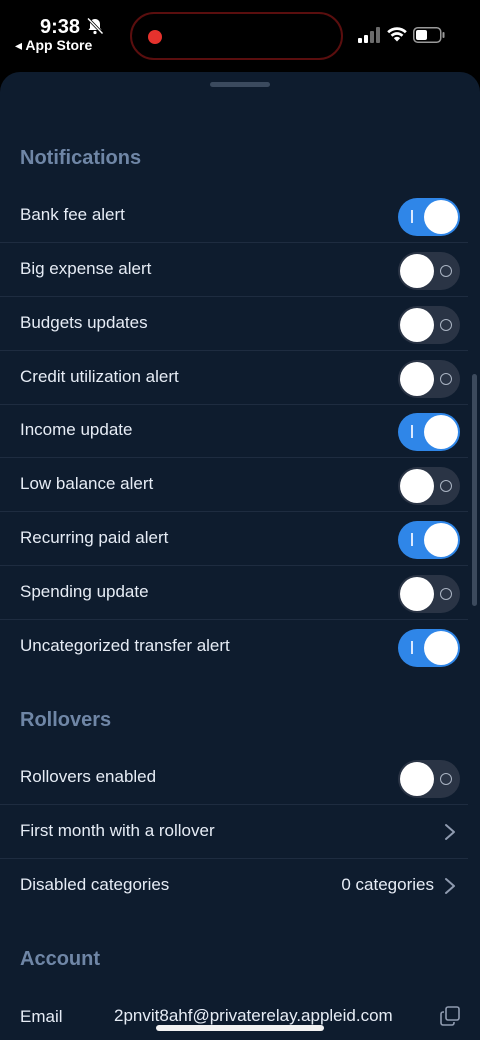  What do you see at coordinates (60, 959) in the screenshot?
I see `account-section-title: Account` at bounding box center [60, 959].